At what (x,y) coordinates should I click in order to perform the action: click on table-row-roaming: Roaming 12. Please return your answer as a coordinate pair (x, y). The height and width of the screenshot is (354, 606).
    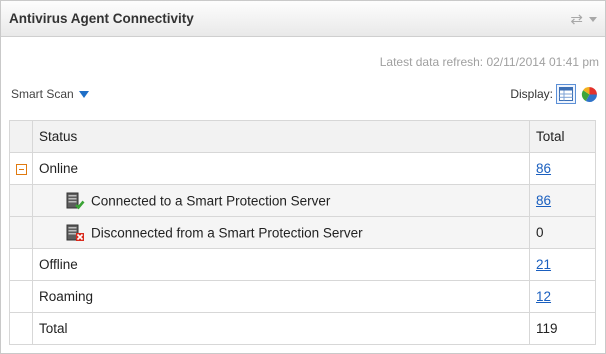
    Looking at the image, I should click on (302, 296).